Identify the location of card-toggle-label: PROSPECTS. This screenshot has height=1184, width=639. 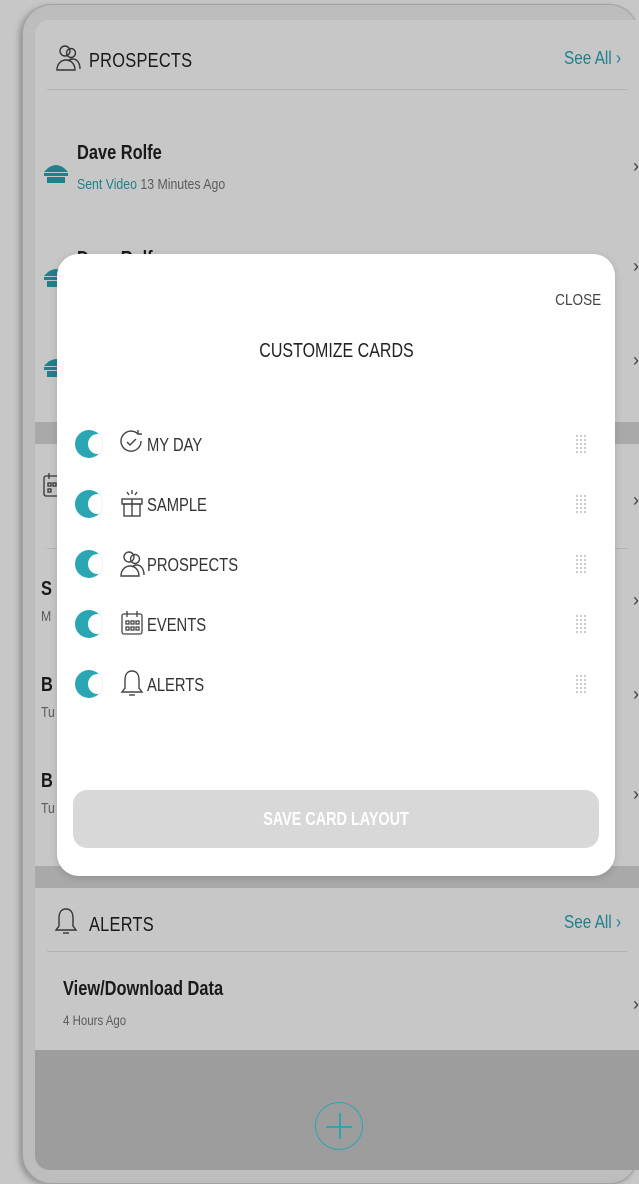
(193, 565).